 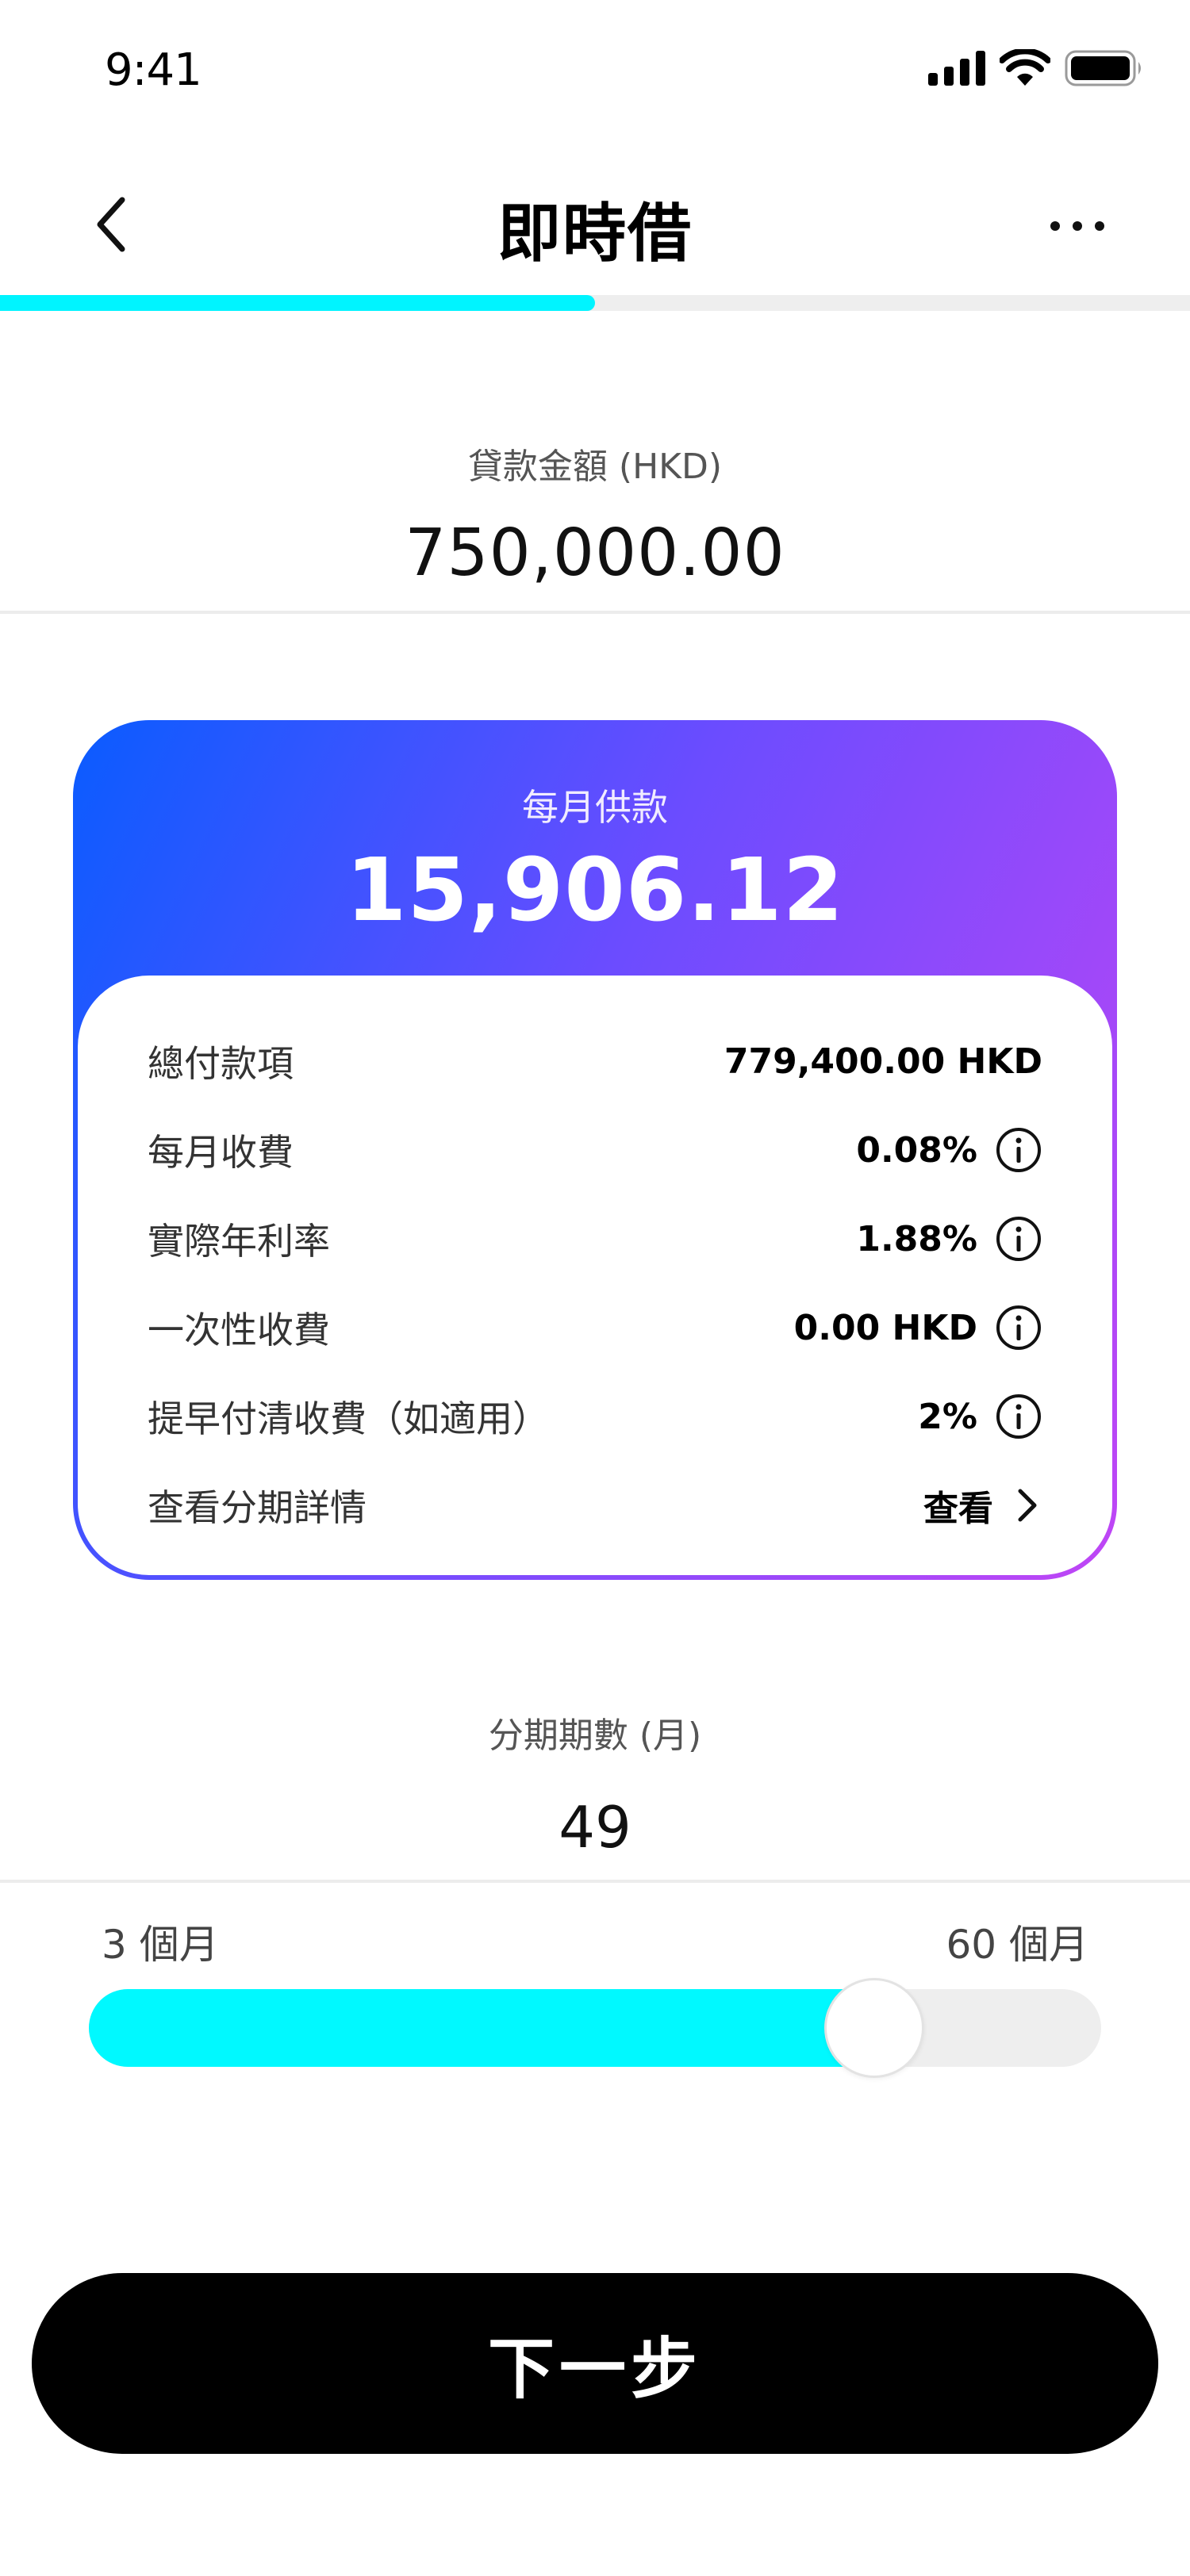 What do you see at coordinates (595, 1506) in the screenshot?
I see `view-installment-details-row: 查看分期詳情 查看` at bounding box center [595, 1506].